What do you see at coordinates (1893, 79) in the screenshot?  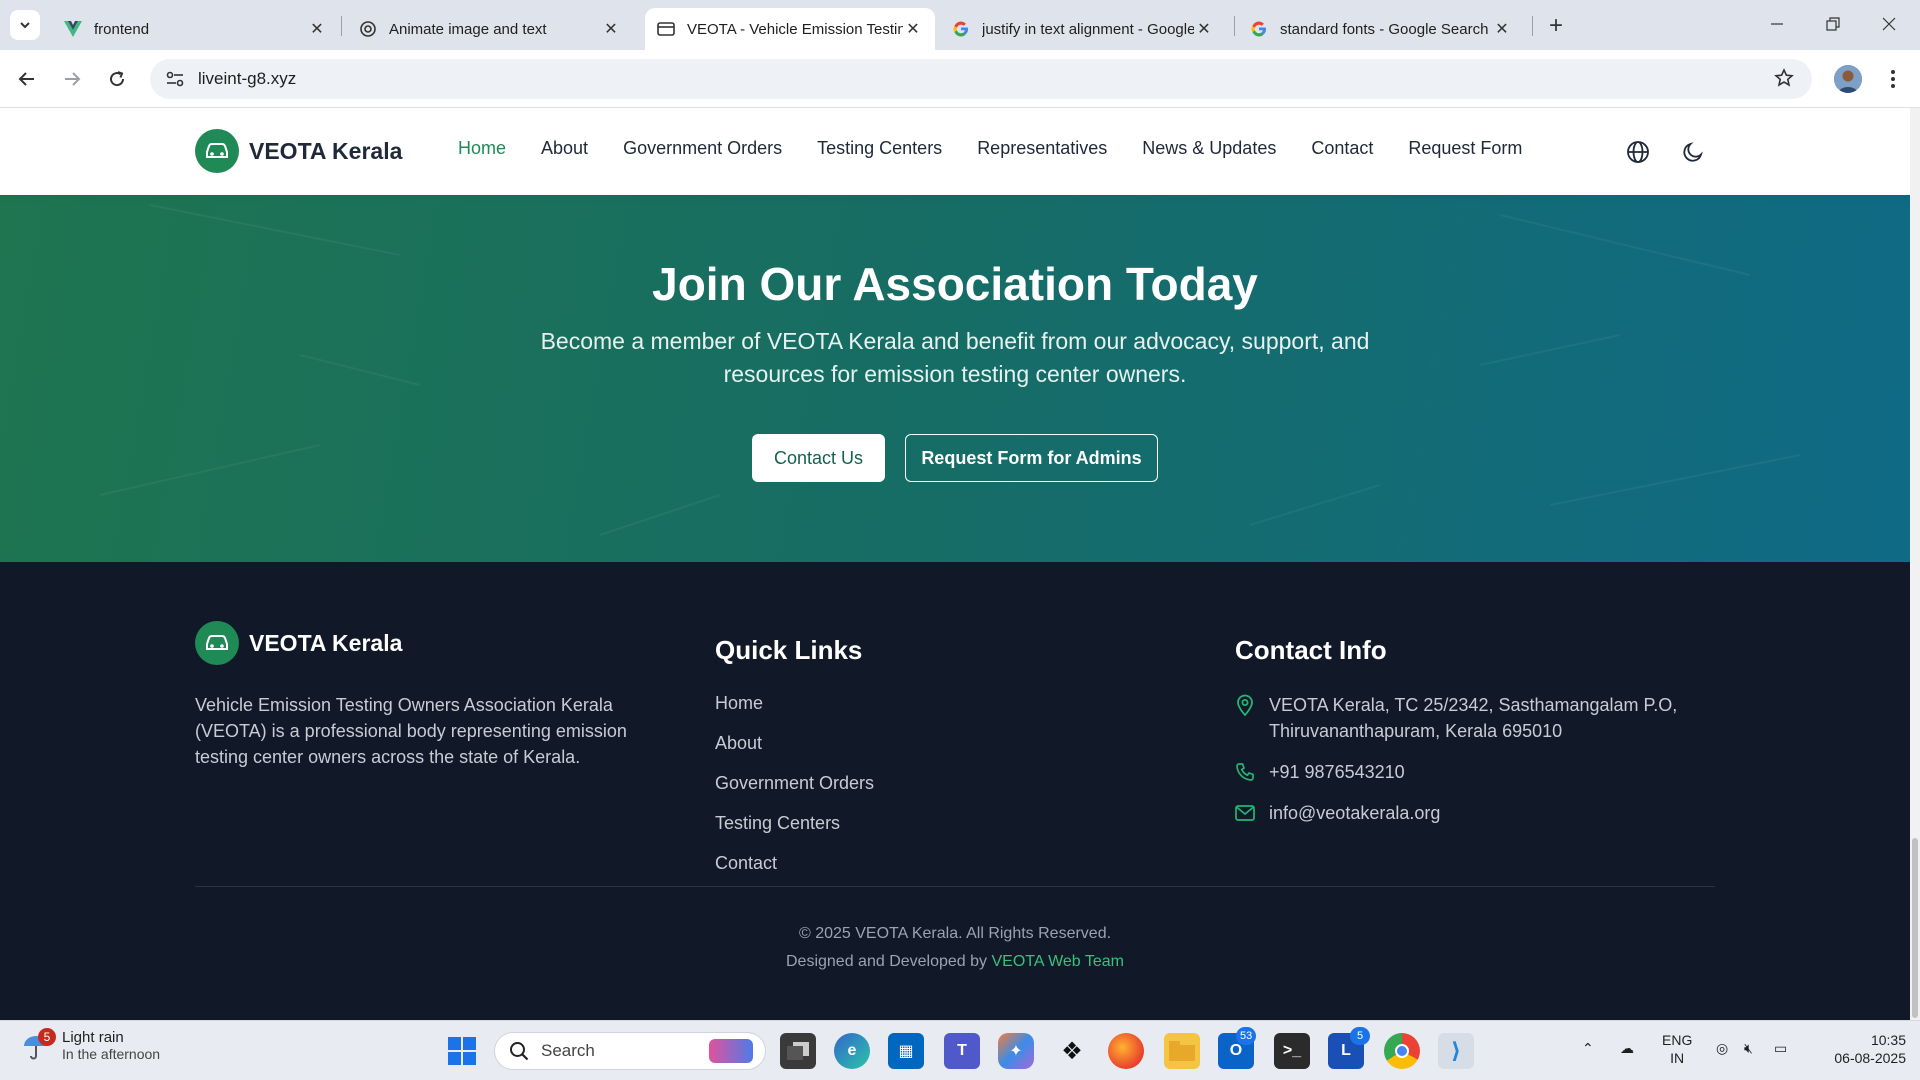 I see `browser-menu-button` at bounding box center [1893, 79].